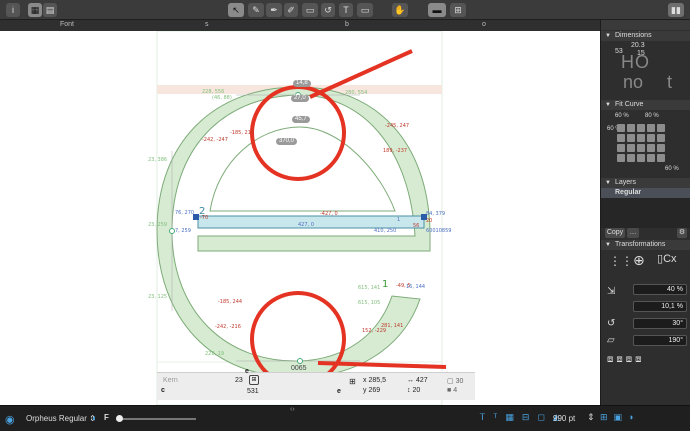 The width and height of the screenshot is (690, 431). What do you see at coordinates (302, 169) in the screenshot?
I see `counter-contour` at bounding box center [302, 169].